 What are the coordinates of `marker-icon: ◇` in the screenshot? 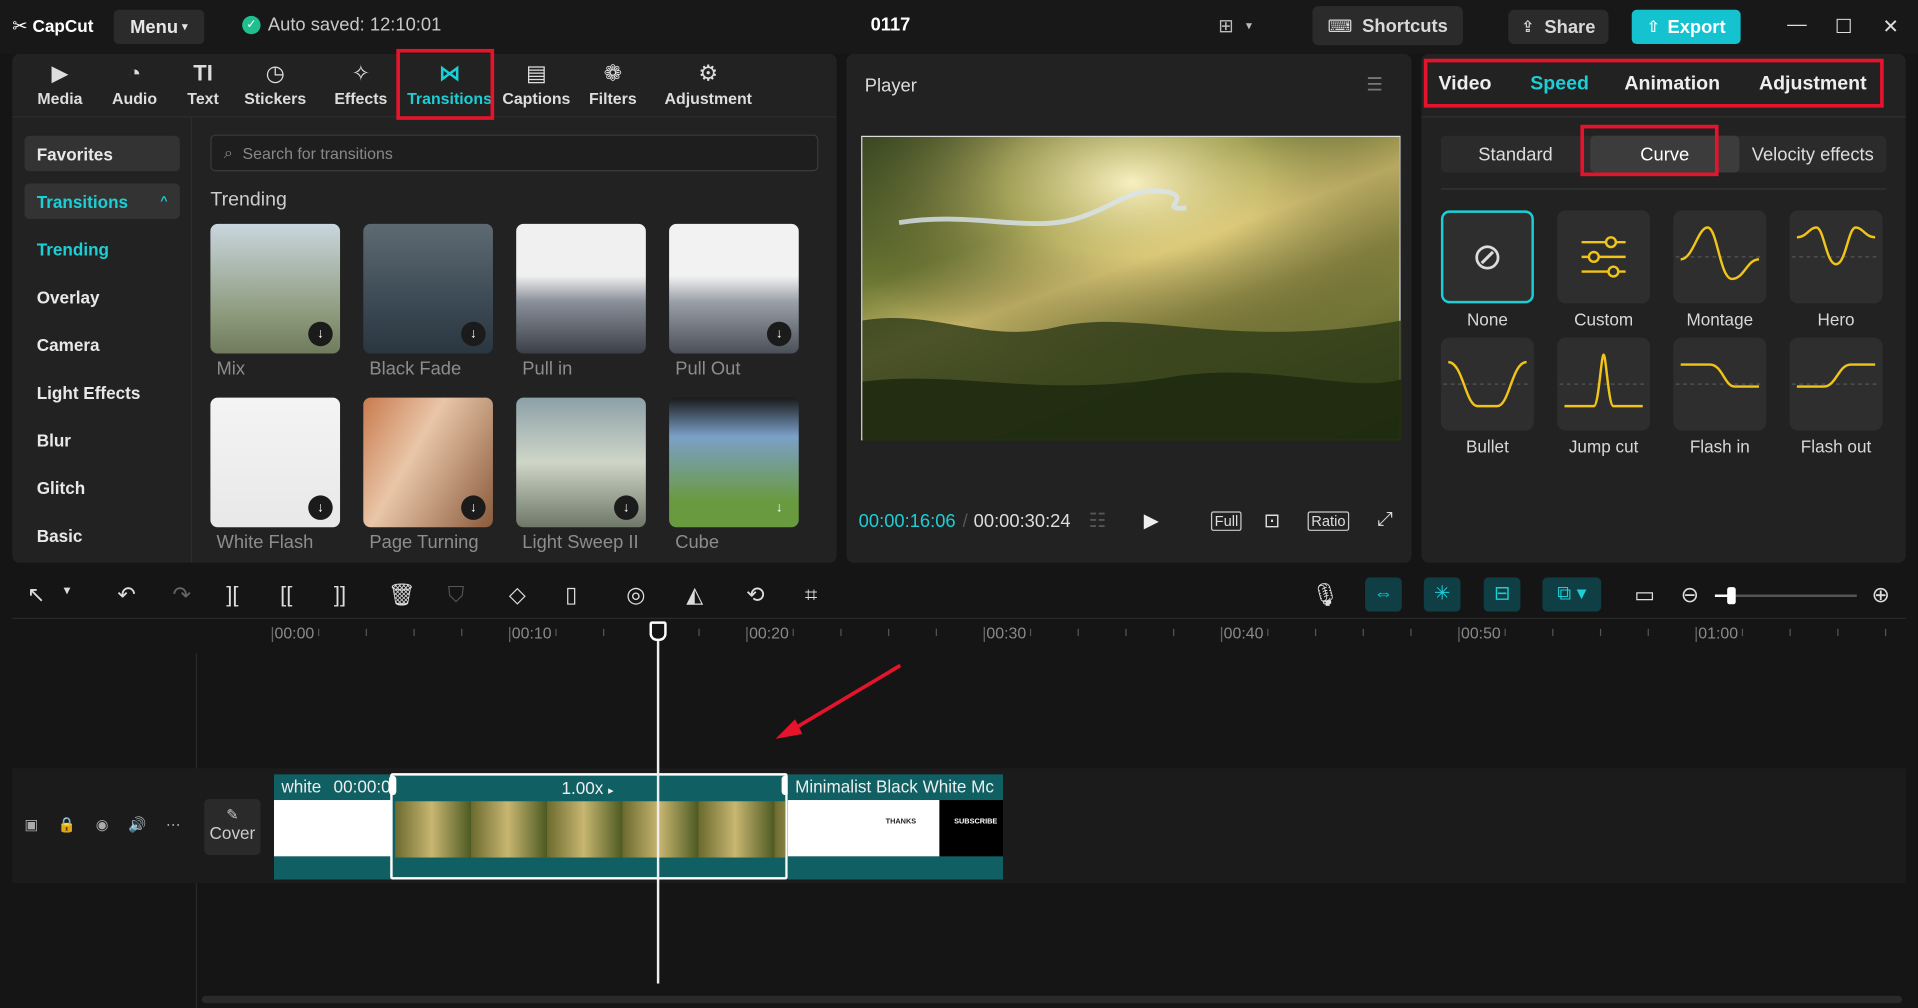 It's located at (517, 595).